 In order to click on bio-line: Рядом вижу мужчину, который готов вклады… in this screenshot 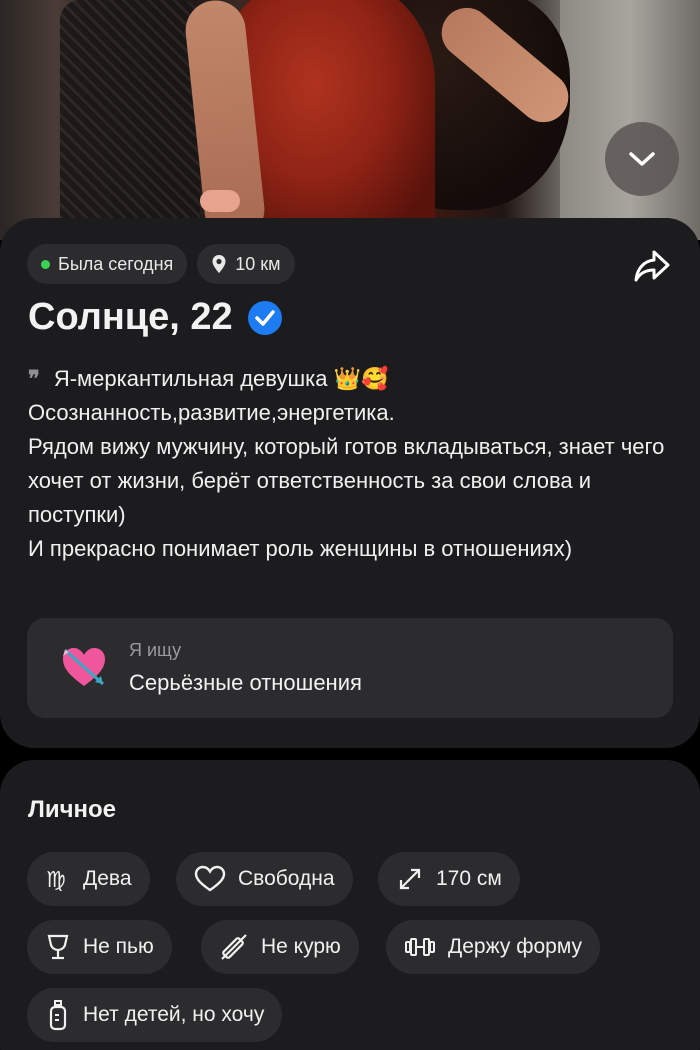, I will do `click(346, 480)`.